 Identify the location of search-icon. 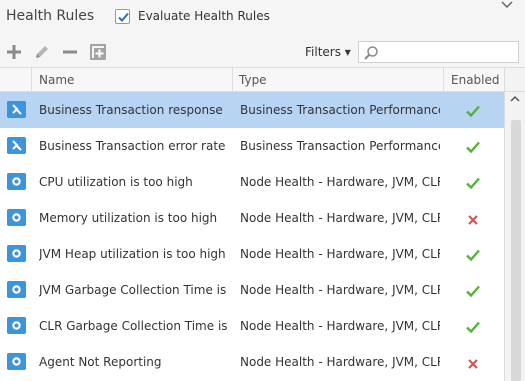
(371, 53).